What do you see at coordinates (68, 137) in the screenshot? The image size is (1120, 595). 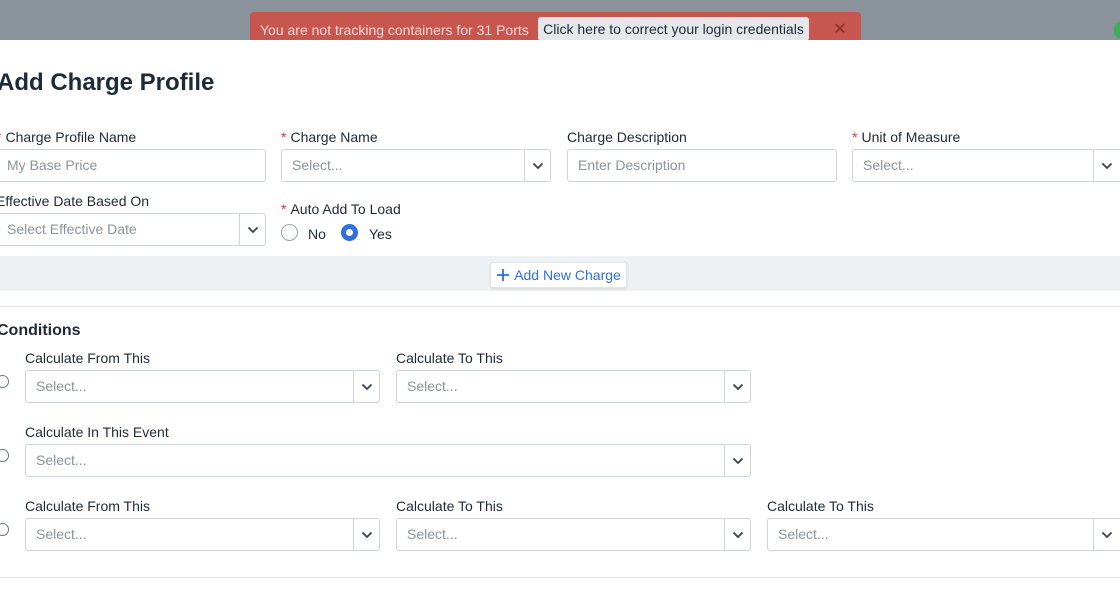 I see `profile-name-label: *Charge Profile Name` at bounding box center [68, 137].